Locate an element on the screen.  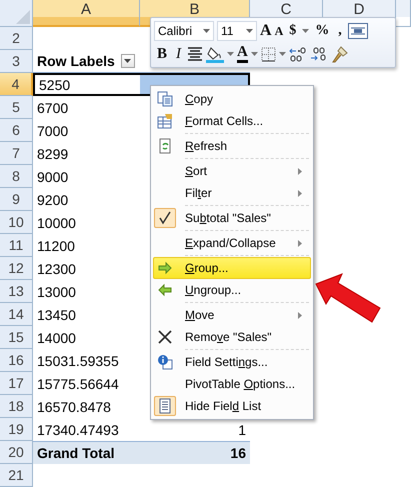
row-number: 4 is located at coordinates (16, 84).